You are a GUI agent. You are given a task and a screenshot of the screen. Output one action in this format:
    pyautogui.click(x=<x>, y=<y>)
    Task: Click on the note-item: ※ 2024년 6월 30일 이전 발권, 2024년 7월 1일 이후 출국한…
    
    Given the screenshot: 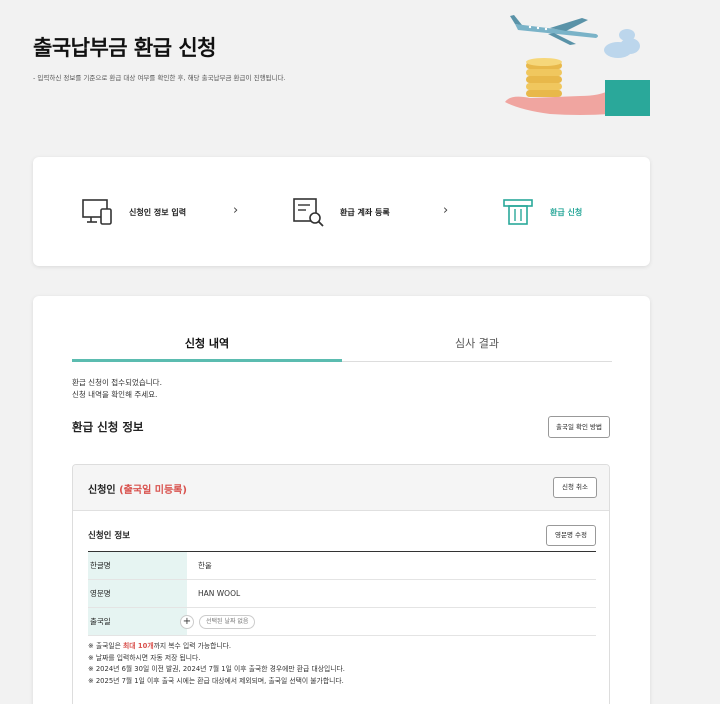 What is the action you would take?
    pyautogui.click(x=216, y=669)
    